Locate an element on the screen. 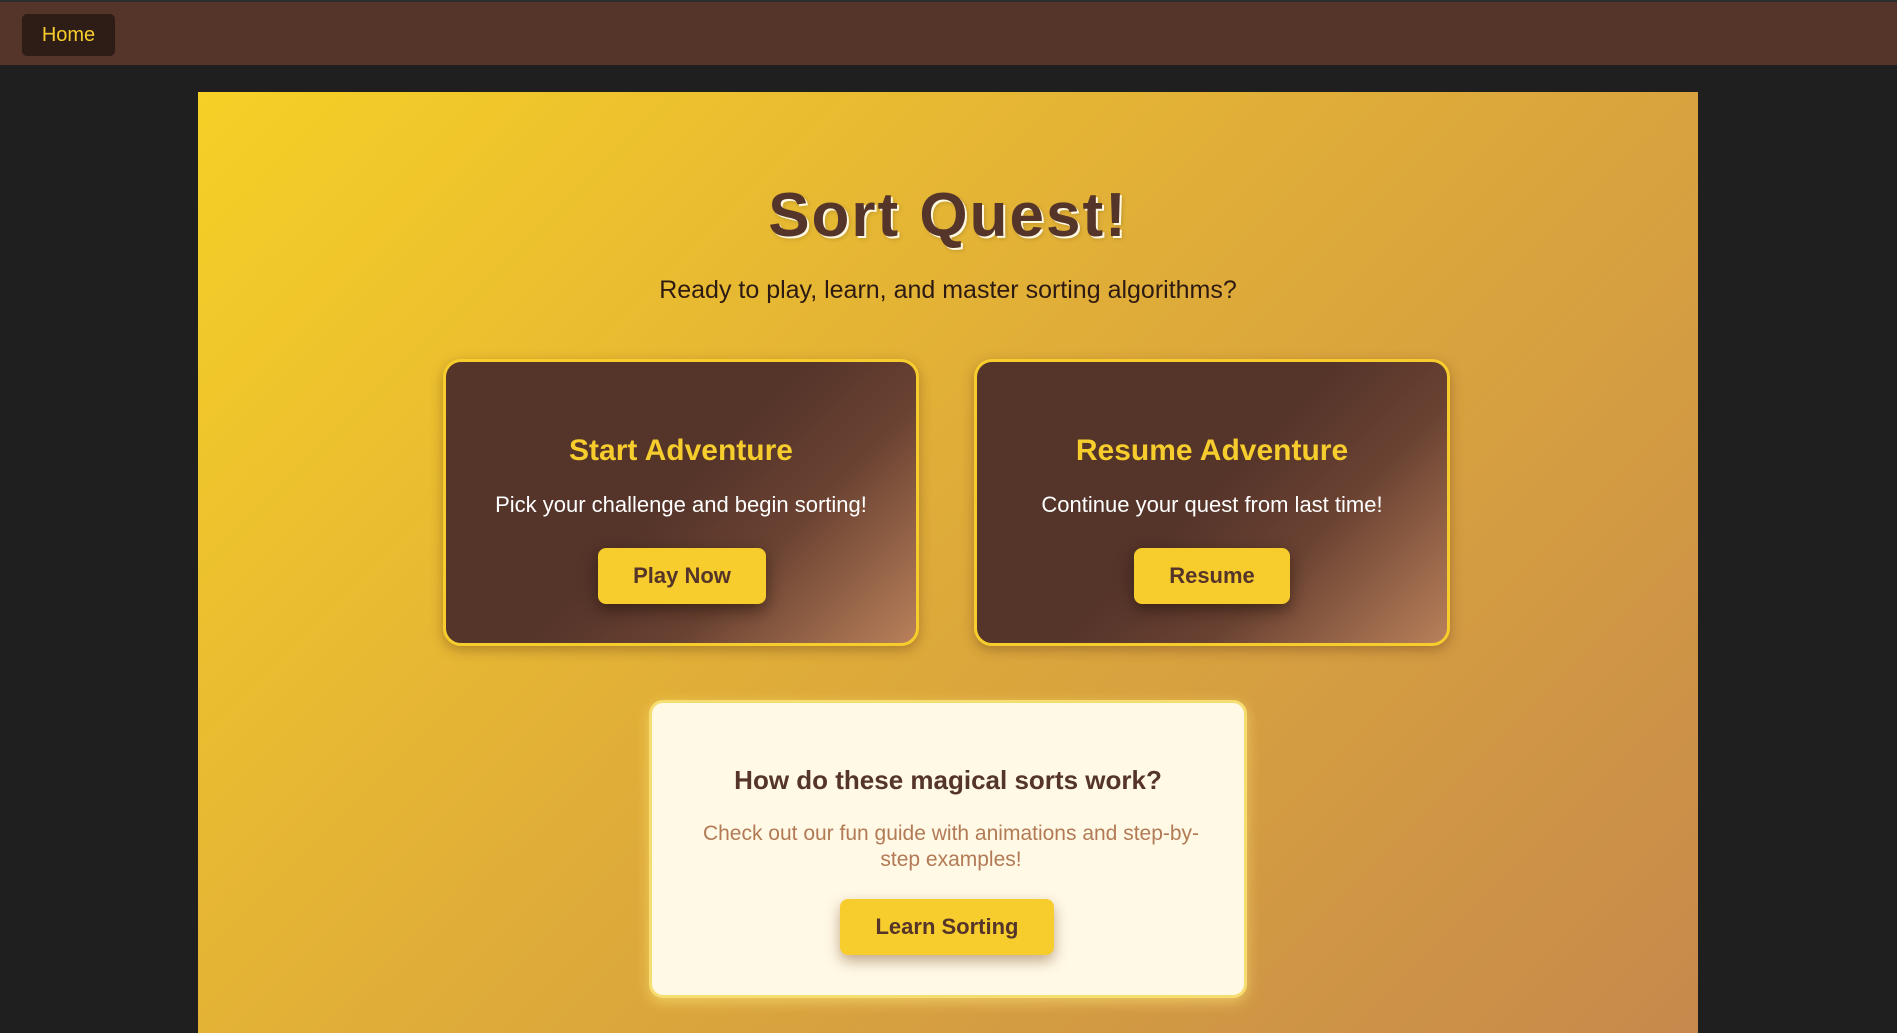 The image size is (1897, 1033). resume-adventure-title: Resume Adventure is located at coordinates (1212, 450).